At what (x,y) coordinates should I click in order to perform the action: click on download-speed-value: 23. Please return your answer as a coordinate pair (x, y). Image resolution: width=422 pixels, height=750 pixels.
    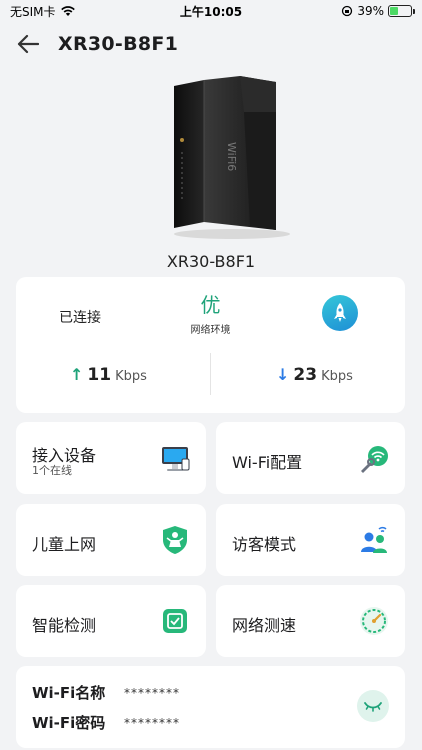
    Looking at the image, I should click on (305, 375).